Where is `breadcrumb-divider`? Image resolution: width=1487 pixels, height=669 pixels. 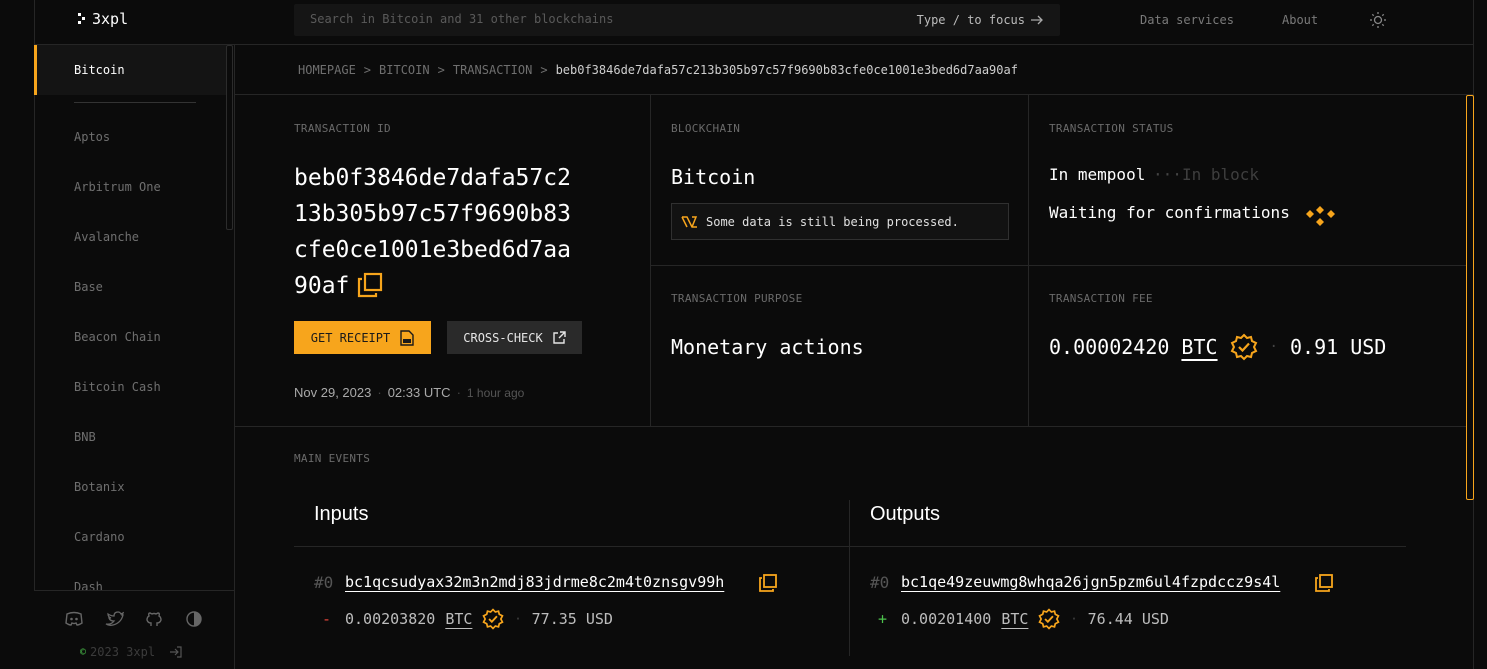 breadcrumb-divider is located at coordinates (854, 94).